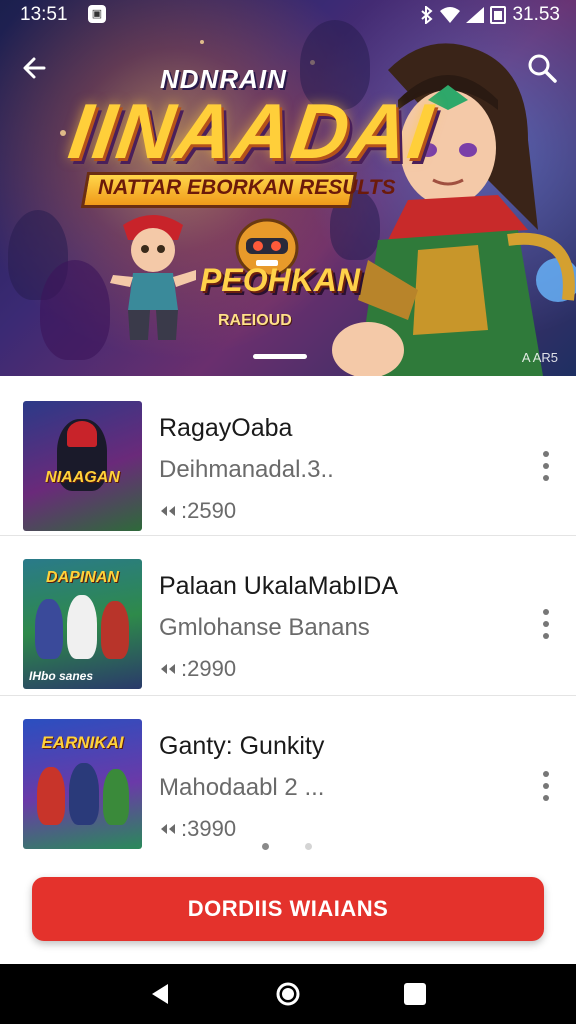 This screenshot has width=576, height=1024. I want to click on system-navigation-bar, so click(288, 994).